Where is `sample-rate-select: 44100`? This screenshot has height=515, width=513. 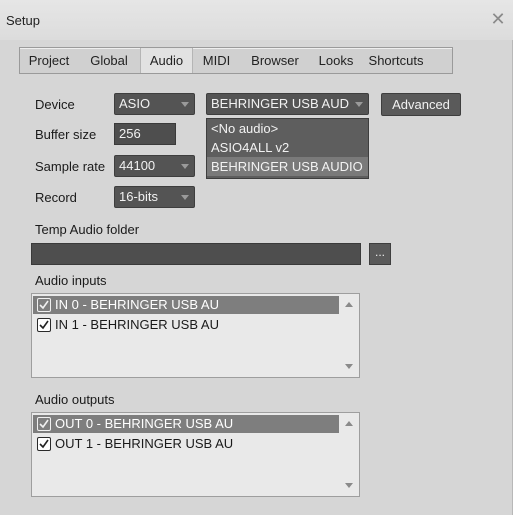 sample-rate-select: 44100 is located at coordinates (154, 166).